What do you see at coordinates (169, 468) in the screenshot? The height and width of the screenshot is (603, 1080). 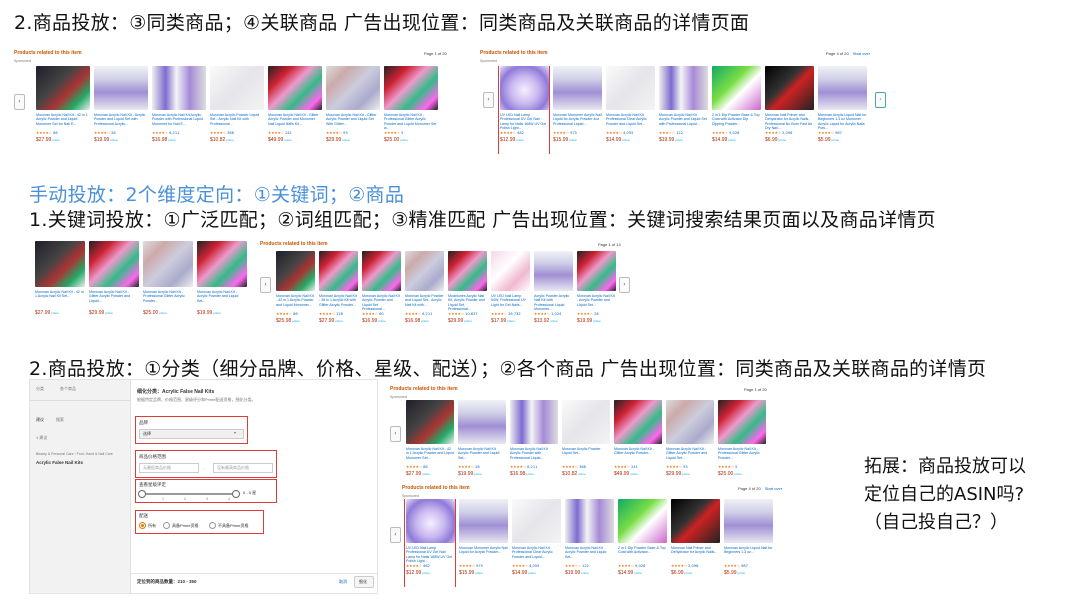 I see `price-min-input: 无最低商品价格` at bounding box center [169, 468].